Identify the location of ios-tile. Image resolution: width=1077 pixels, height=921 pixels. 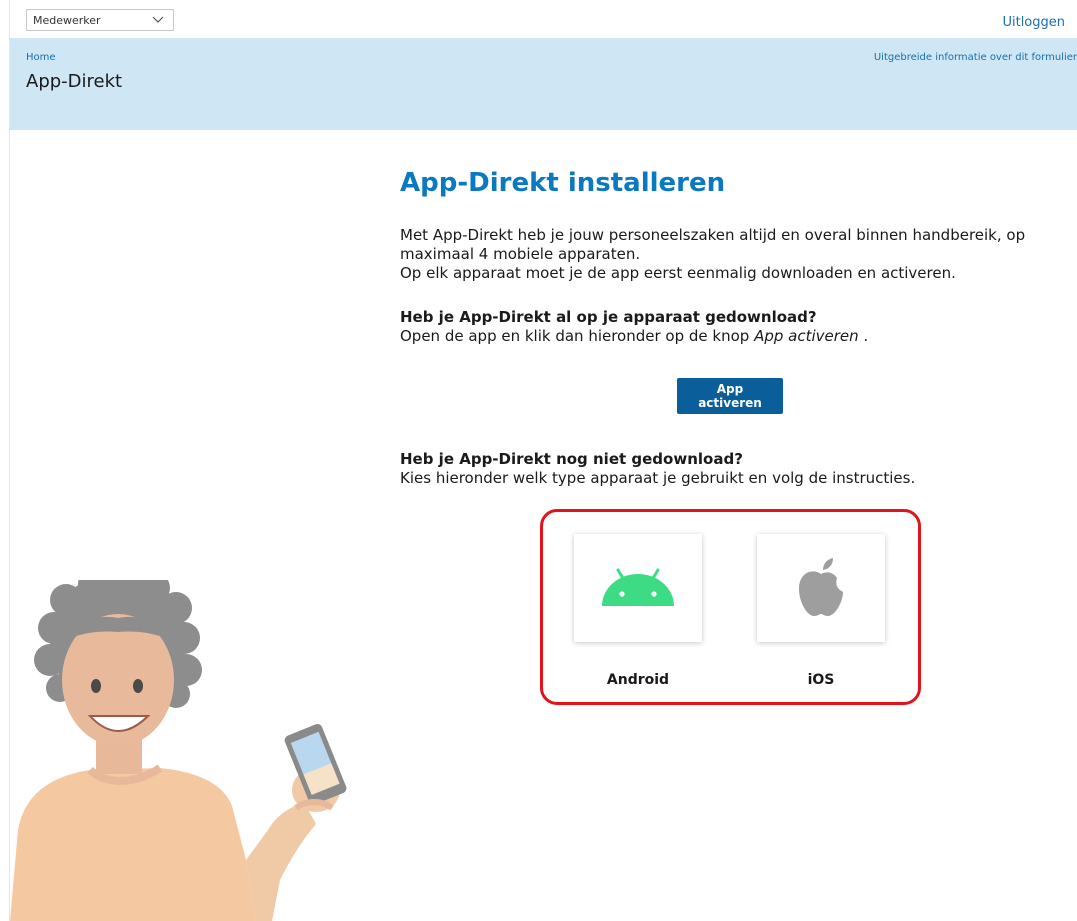
(821, 588).